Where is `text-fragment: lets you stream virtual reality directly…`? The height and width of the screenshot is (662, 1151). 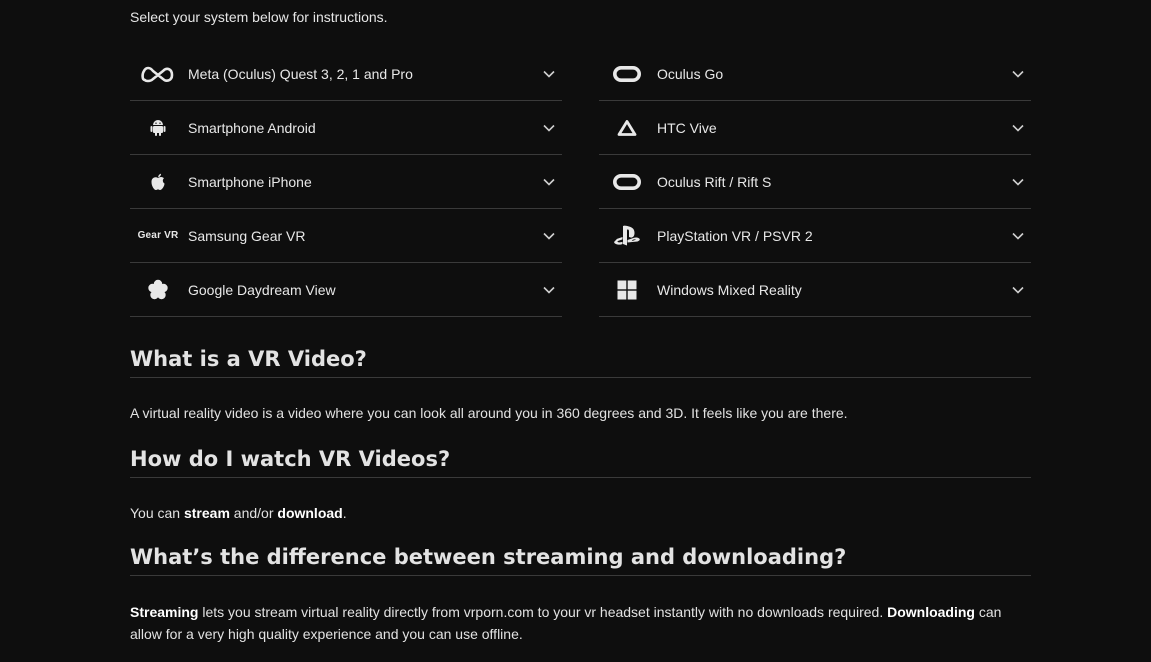 text-fragment: lets you stream virtual reality directly… is located at coordinates (543, 612).